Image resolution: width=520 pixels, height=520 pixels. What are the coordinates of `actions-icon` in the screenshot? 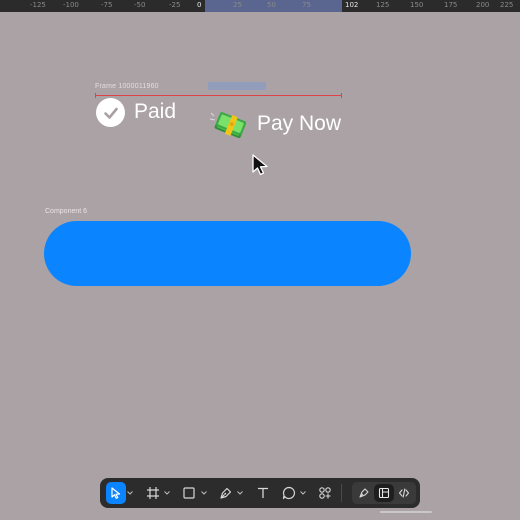 It's located at (325, 493).